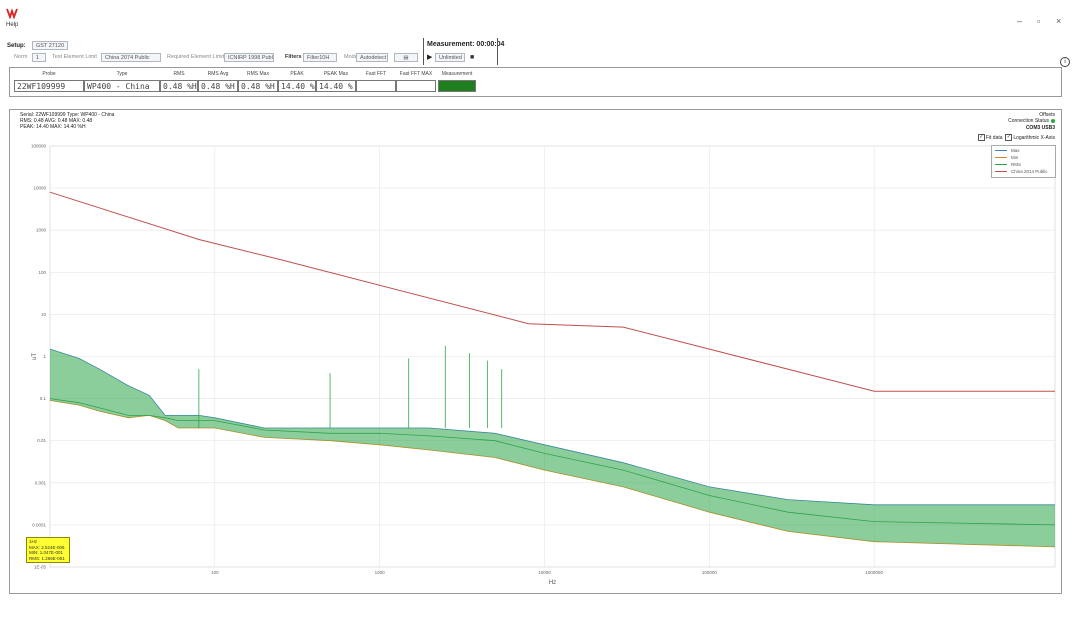 This screenshot has width=1080, height=619. Describe the element at coordinates (39, 188) in the screenshot. I see `y-tick-label: 10000` at that location.